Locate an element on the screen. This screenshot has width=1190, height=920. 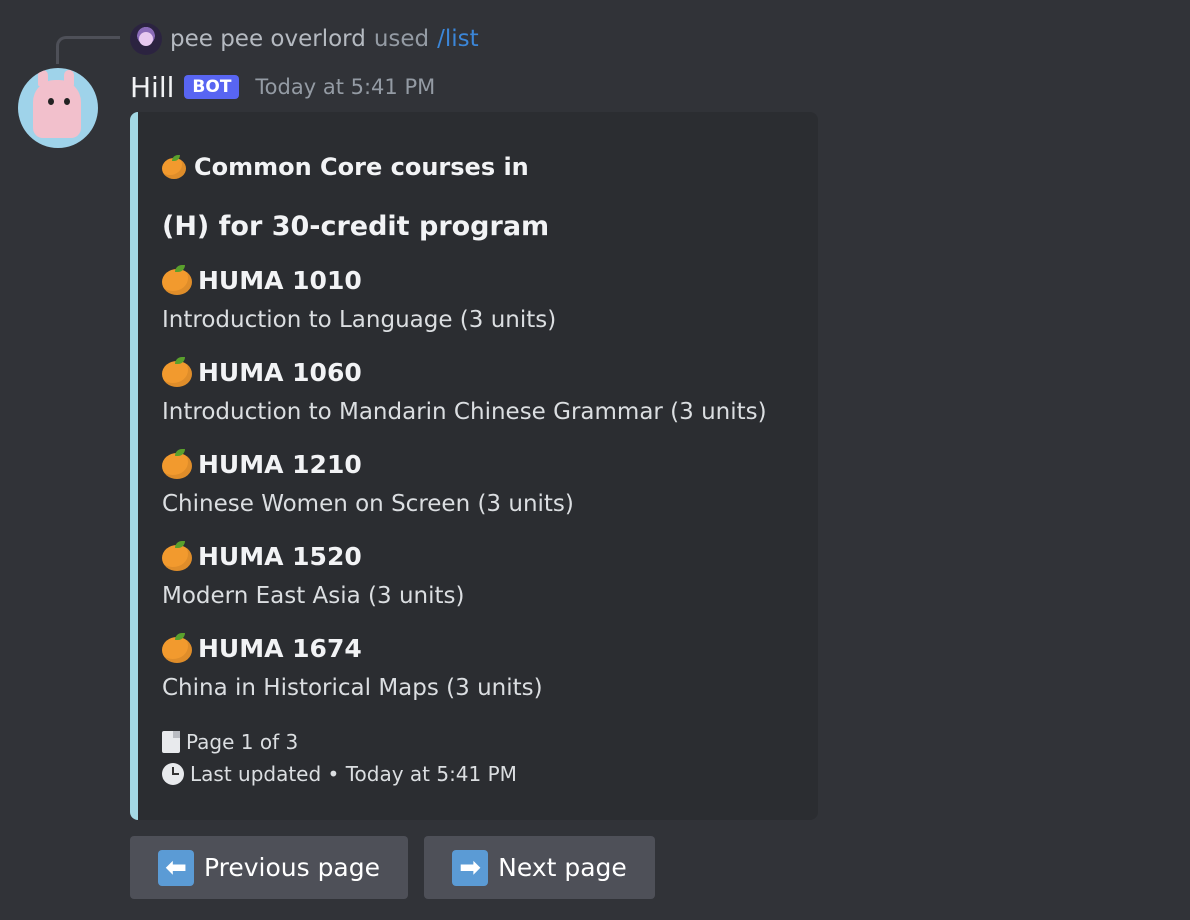
course-code-text: HUMA 1060 is located at coordinates (280, 372).